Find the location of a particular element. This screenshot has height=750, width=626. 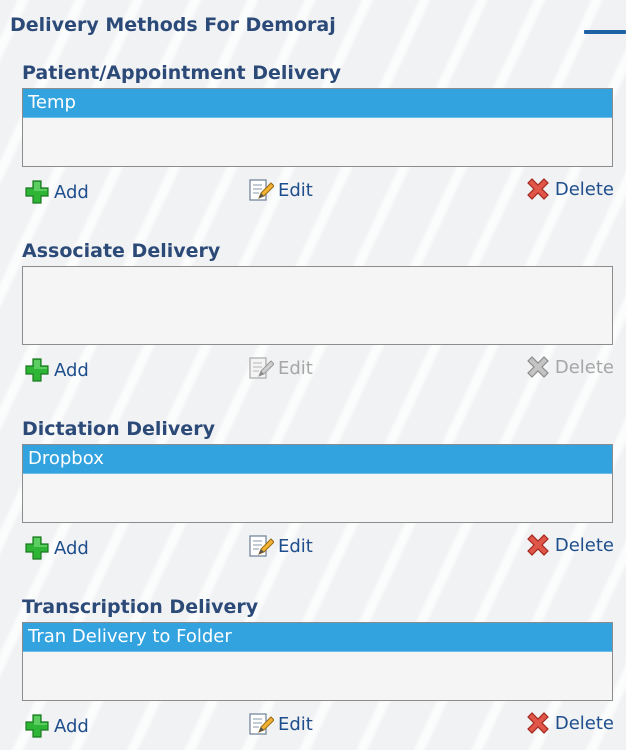

delivery-listbox: Dropbox is located at coordinates (317, 483).